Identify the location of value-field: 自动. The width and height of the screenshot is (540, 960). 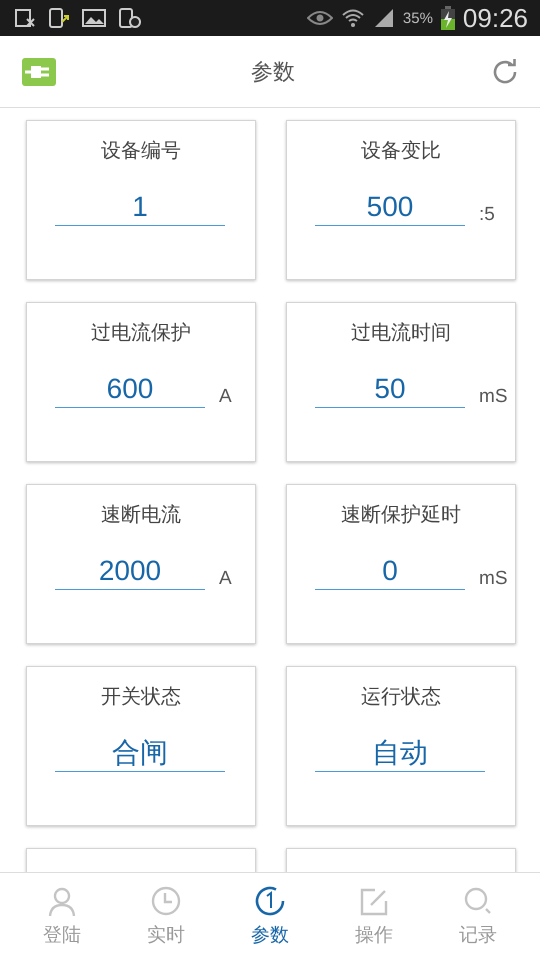
(400, 754).